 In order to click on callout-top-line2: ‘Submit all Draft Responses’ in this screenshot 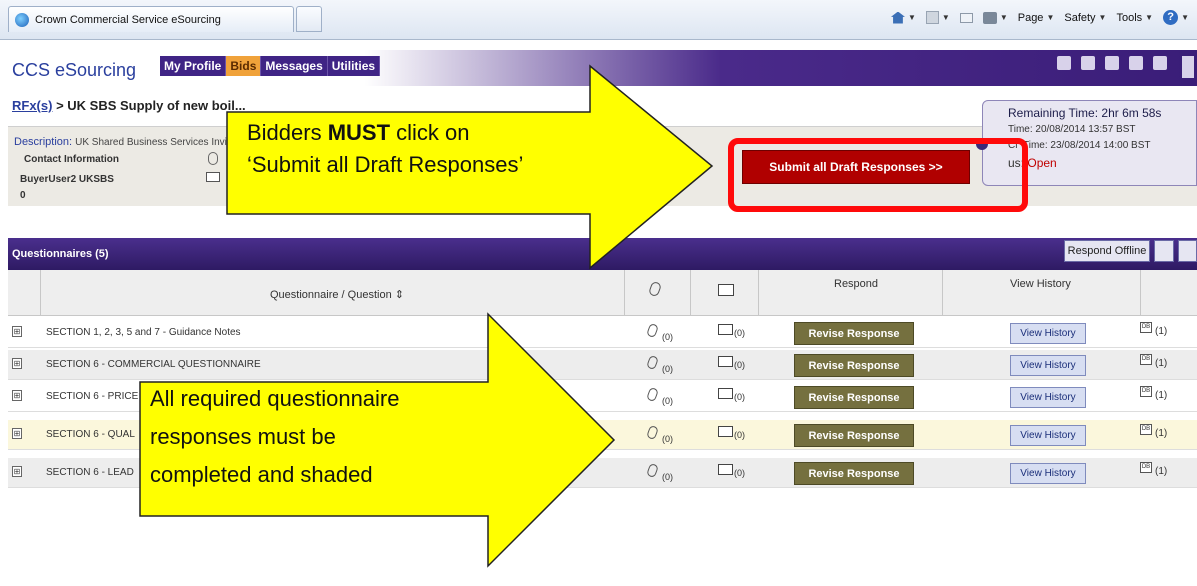, I will do `click(385, 164)`.